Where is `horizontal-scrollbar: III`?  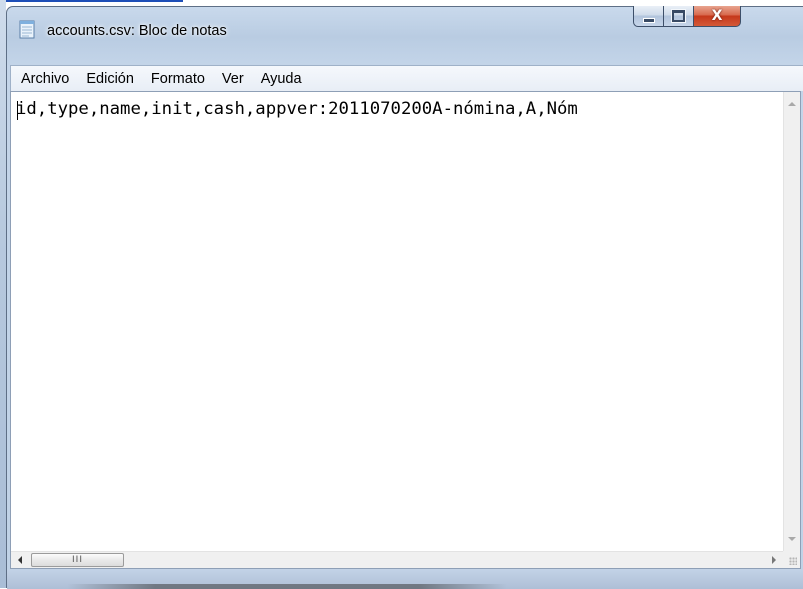
horizontal-scrollbar: III is located at coordinates (397, 559).